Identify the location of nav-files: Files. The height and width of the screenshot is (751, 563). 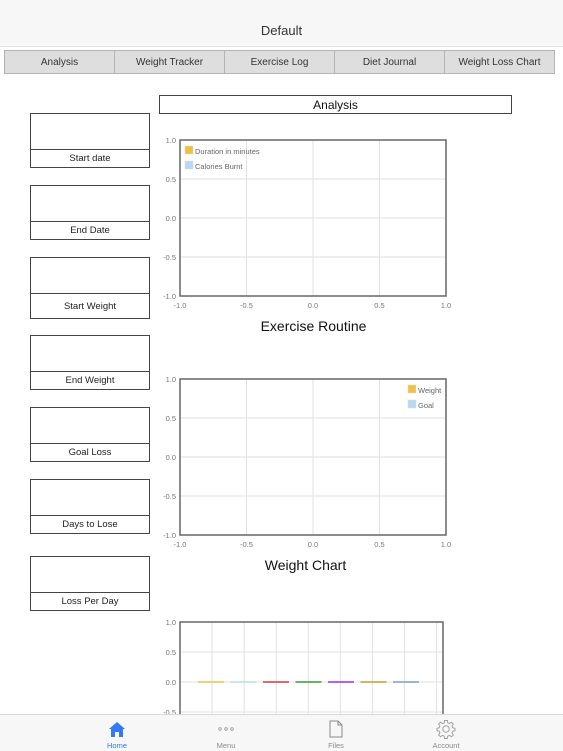
(336, 733).